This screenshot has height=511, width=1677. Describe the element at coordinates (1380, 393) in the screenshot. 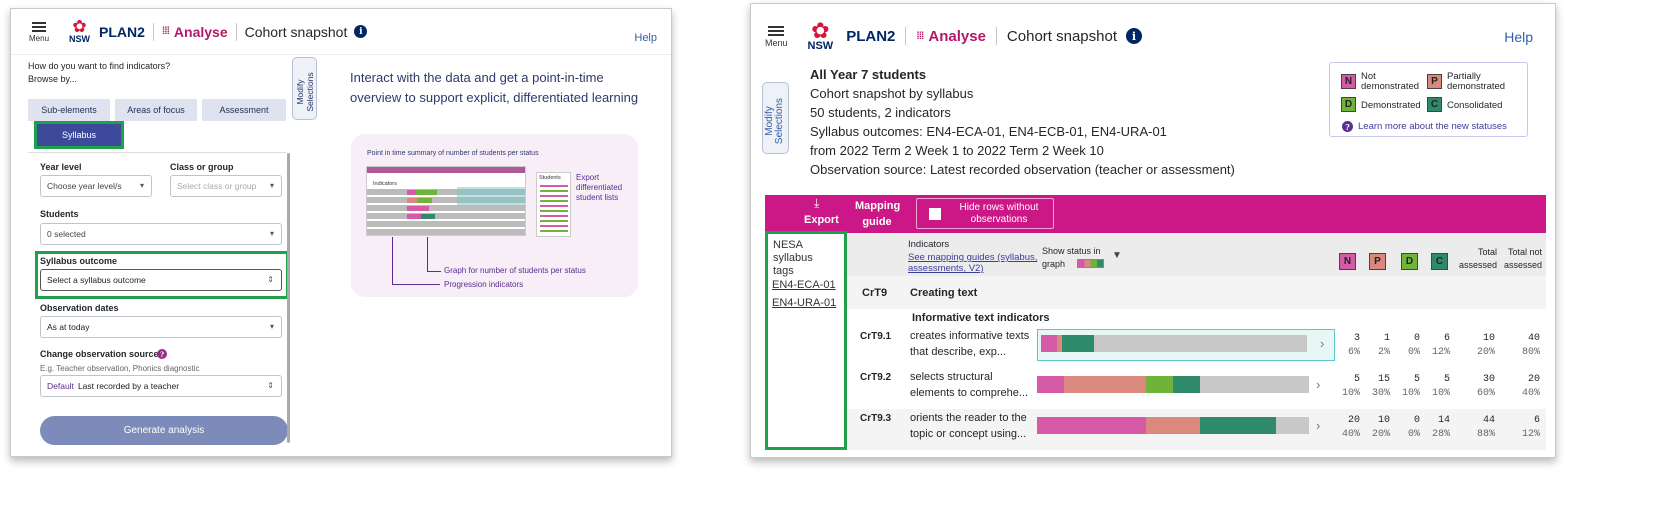

I see `pct-p: 30%` at that location.